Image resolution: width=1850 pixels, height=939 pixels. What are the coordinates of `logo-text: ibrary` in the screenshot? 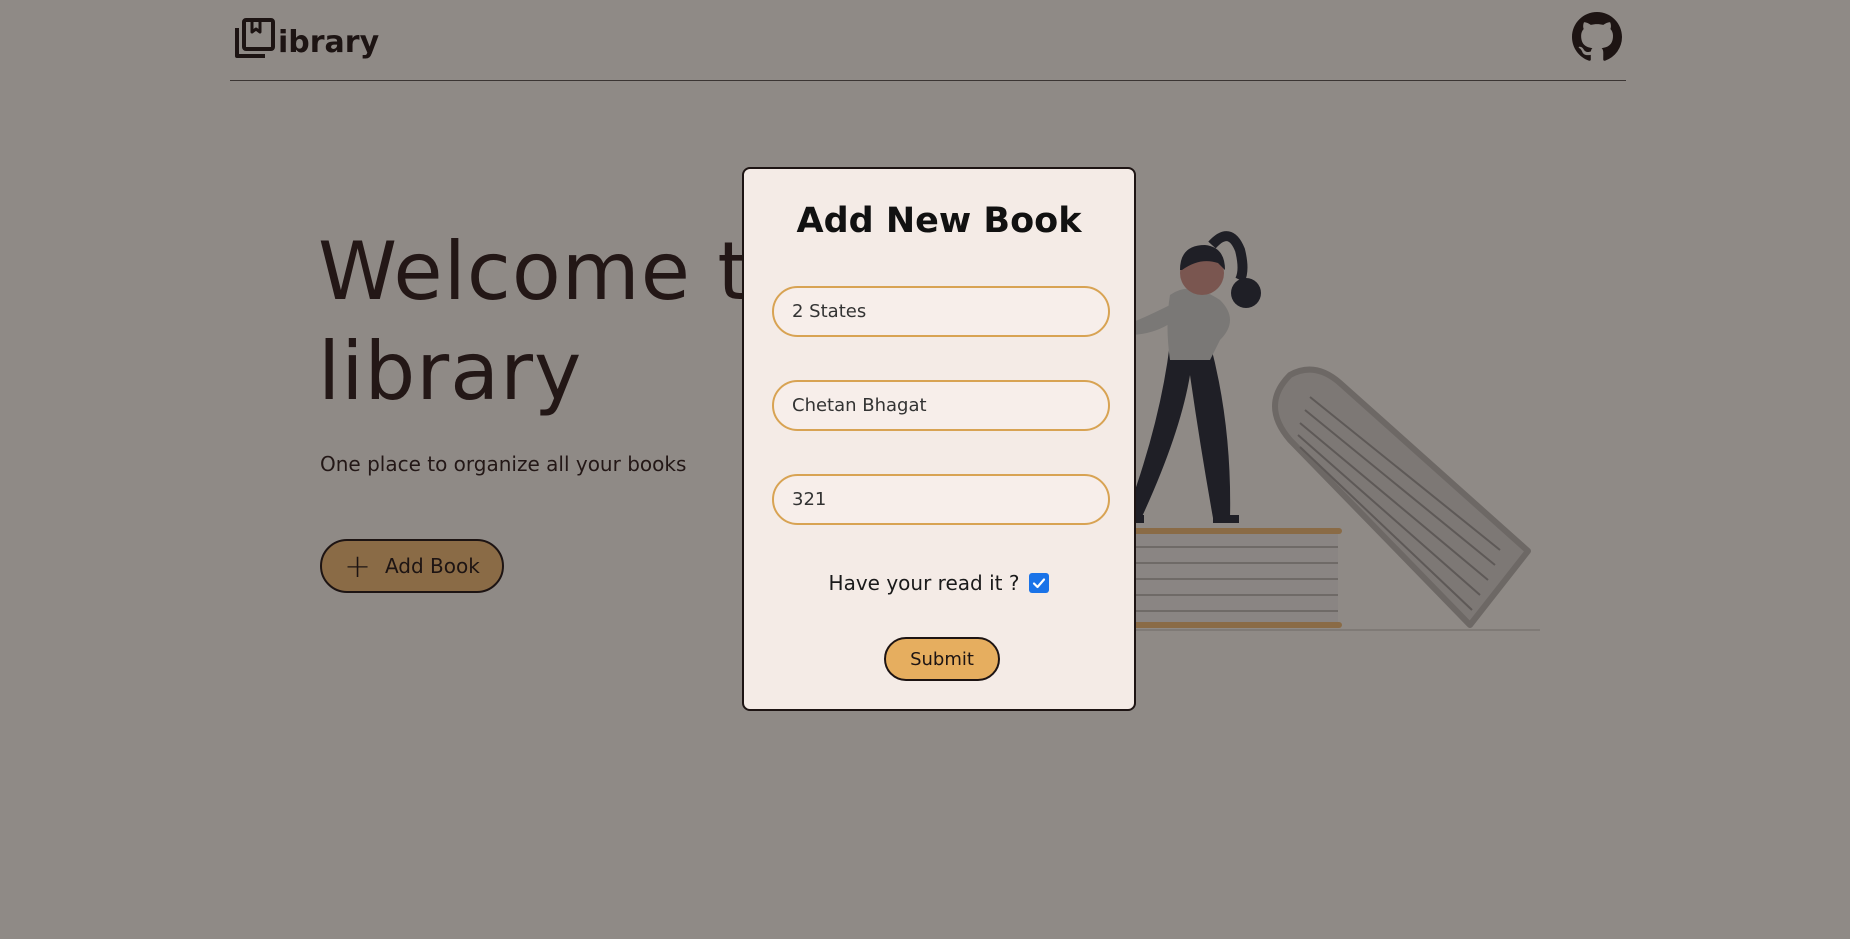 It's located at (329, 42).